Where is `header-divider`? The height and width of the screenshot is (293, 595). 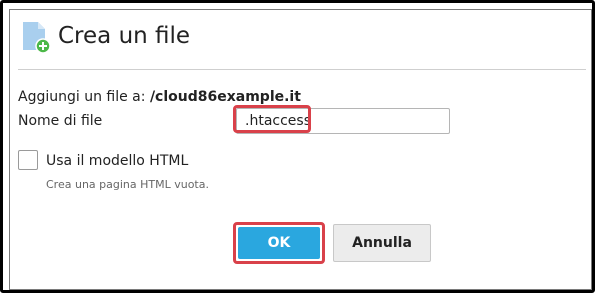 header-divider is located at coordinates (302, 69).